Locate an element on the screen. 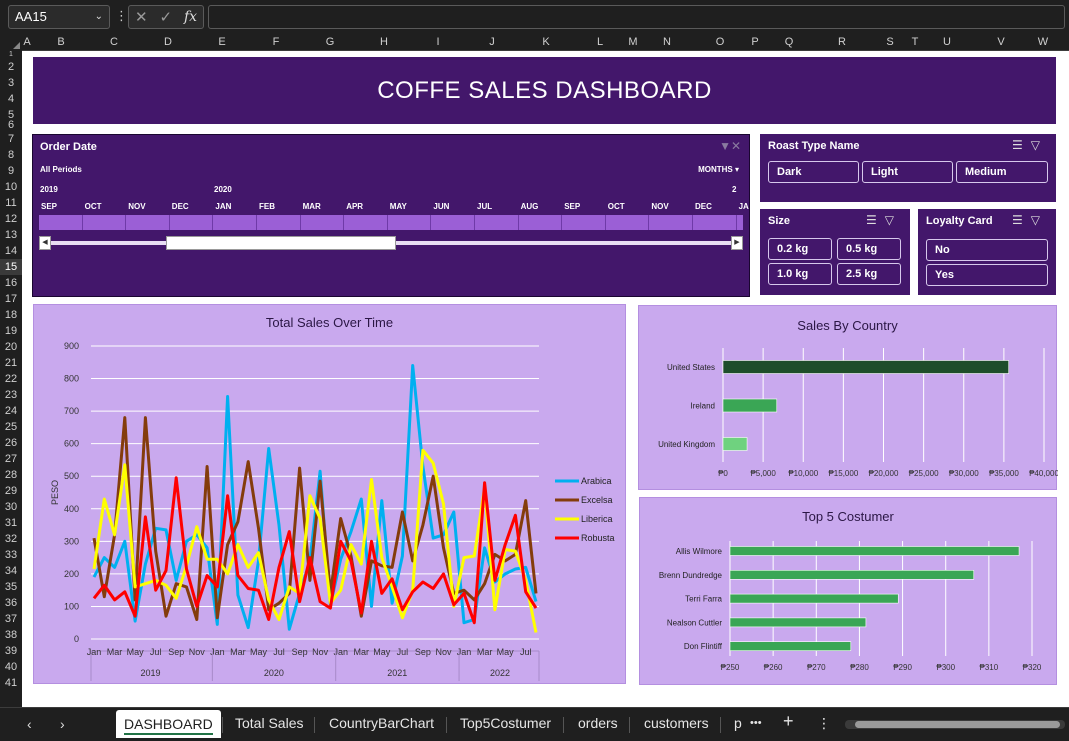 The height and width of the screenshot is (741, 1069). row-header: 24 is located at coordinates (11, 411).